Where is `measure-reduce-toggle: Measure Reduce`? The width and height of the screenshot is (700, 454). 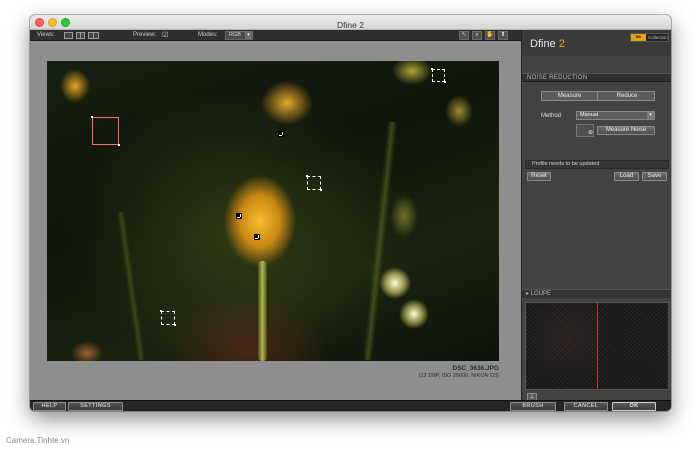 measure-reduce-toggle: Measure Reduce is located at coordinates (598, 96).